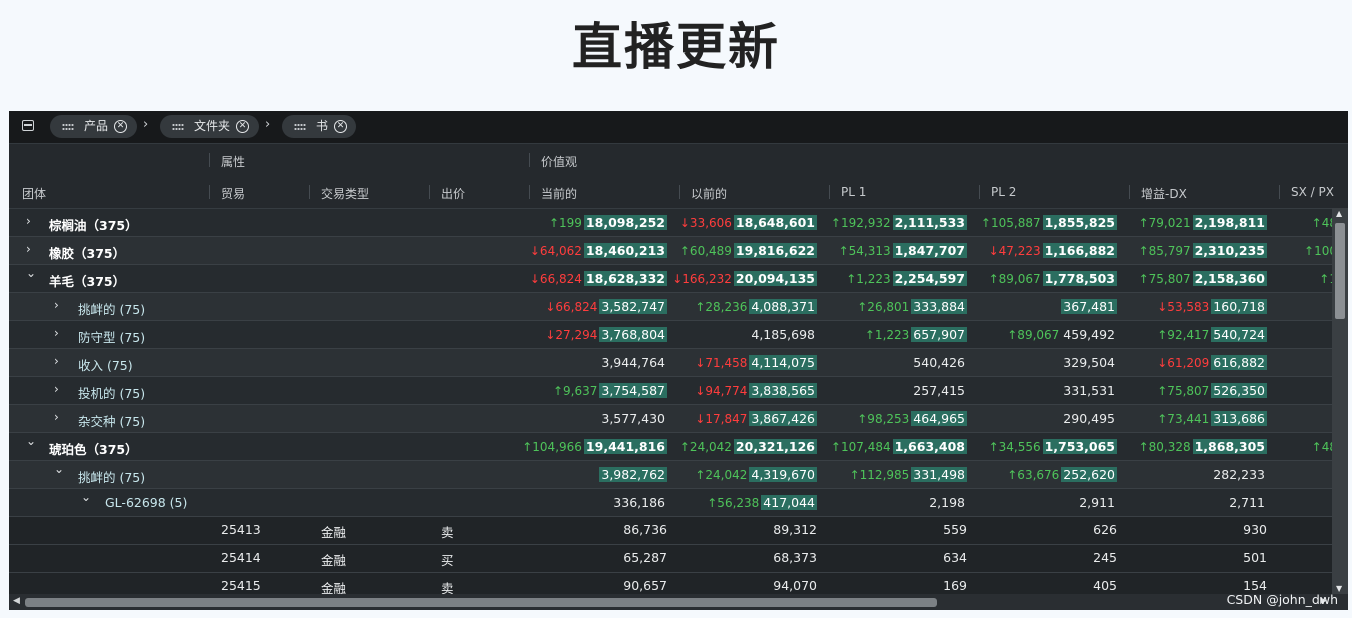  Describe the element at coordinates (678, 127) in the screenshot. I see `row-group-toolbar: 产品 ✕ › 文件夹 ✕ › 书 ✕` at that location.